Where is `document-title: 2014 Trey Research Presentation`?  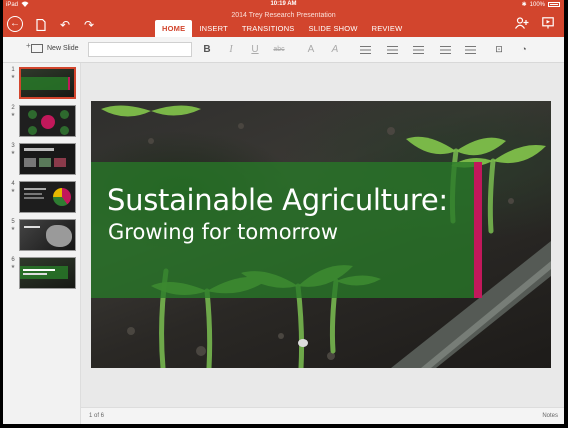
document-title: 2014 Trey Research Presentation is located at coordinates (283, 15).